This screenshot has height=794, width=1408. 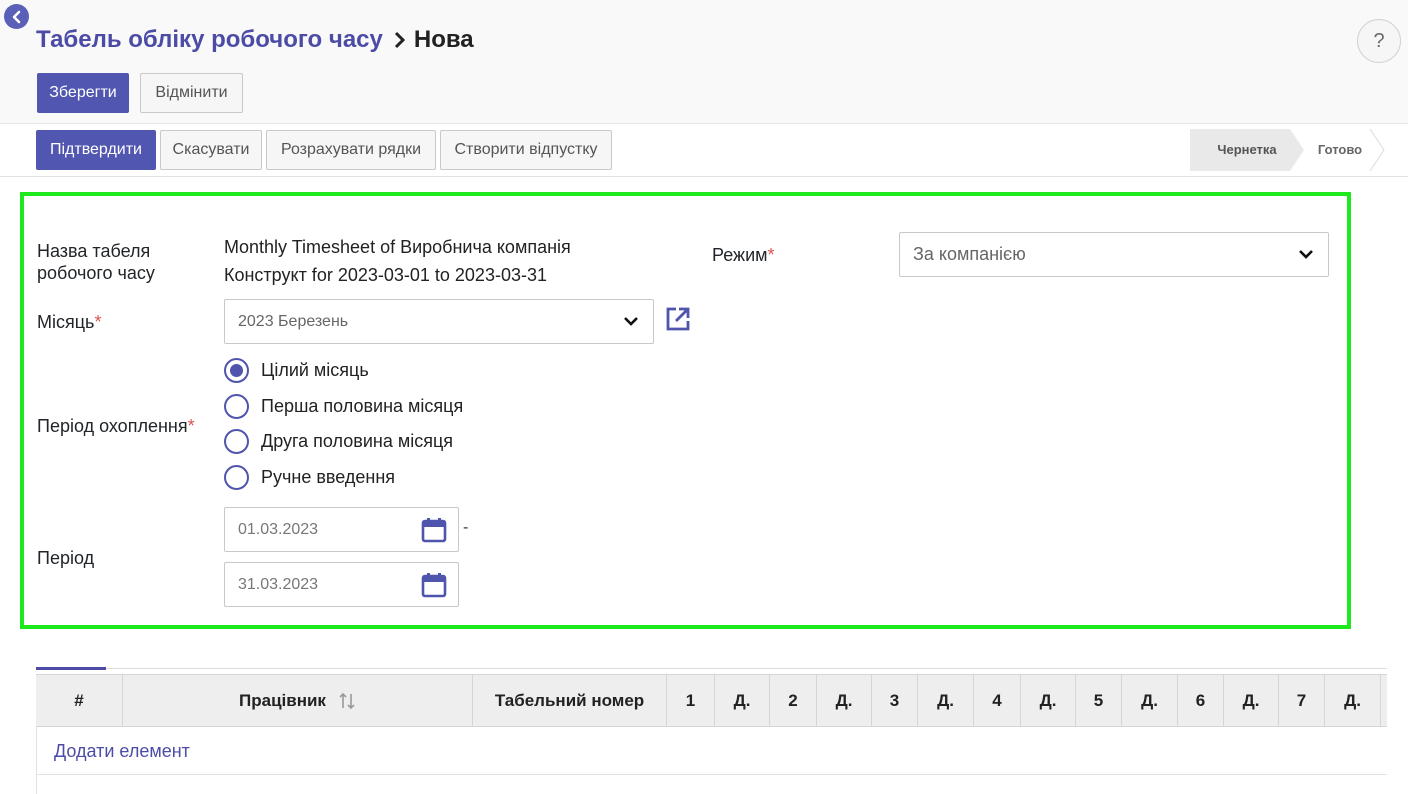 I want to click on radio-manual: Ручне введення, so click(x=309, y=477).